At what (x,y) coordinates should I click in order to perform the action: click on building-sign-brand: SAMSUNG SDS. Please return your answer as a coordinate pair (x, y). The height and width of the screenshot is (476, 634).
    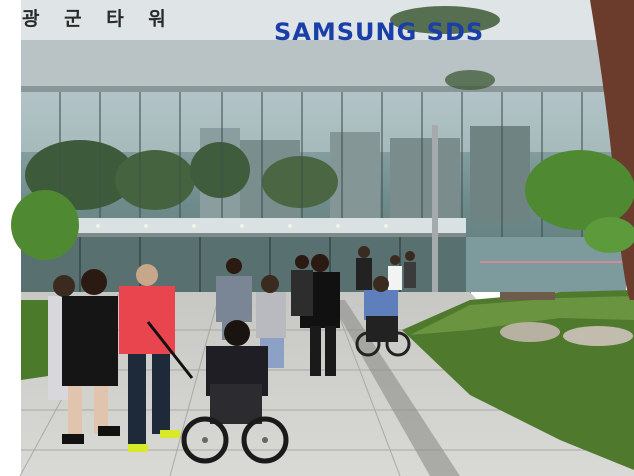
    Looking at the image, I should click on (379, 32).